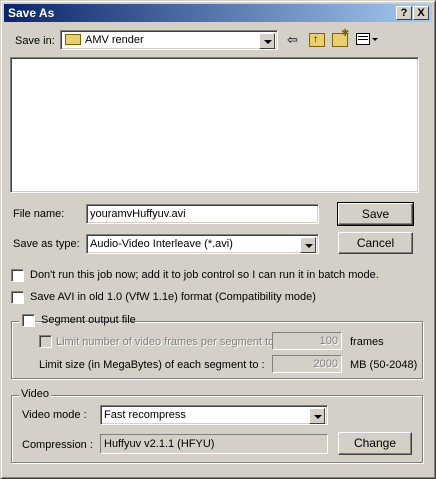 The height and width of the screenshot is (479, 436). What do you see at coordinates (295, 40) in the screenshot?
I see `back-icon: ⇦` at bounding box center [295, 40].